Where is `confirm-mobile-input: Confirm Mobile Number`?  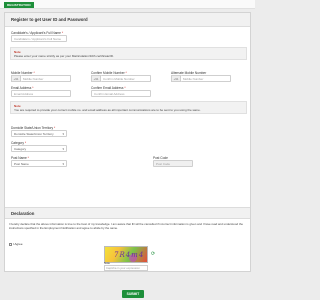 confirm-mobile-input: Confirm Mobile Number is located at coordinates (126, 78).